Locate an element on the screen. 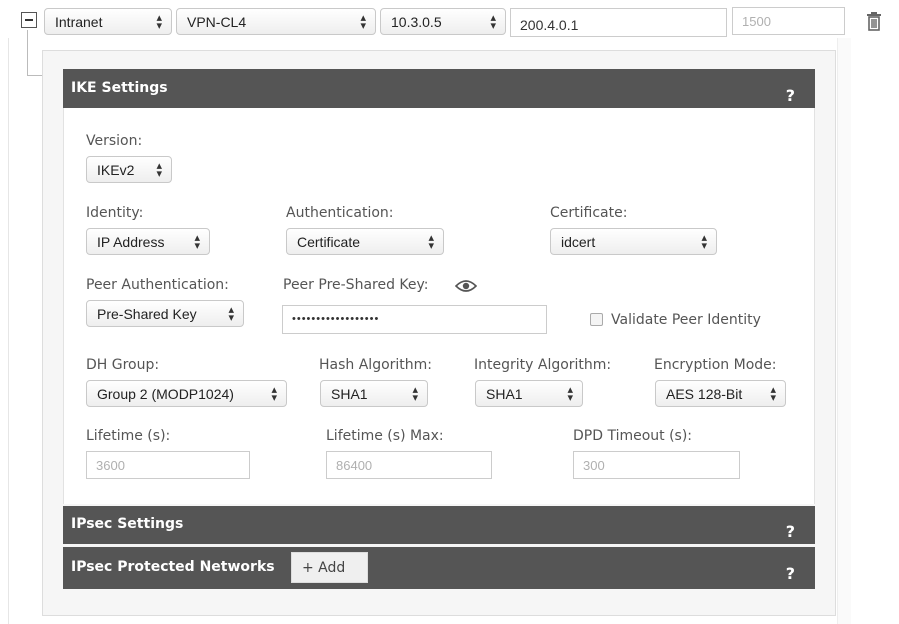 This screenshot has height=624, width=899. authentication-label: Authentication: is located at coordinates (340, 213).